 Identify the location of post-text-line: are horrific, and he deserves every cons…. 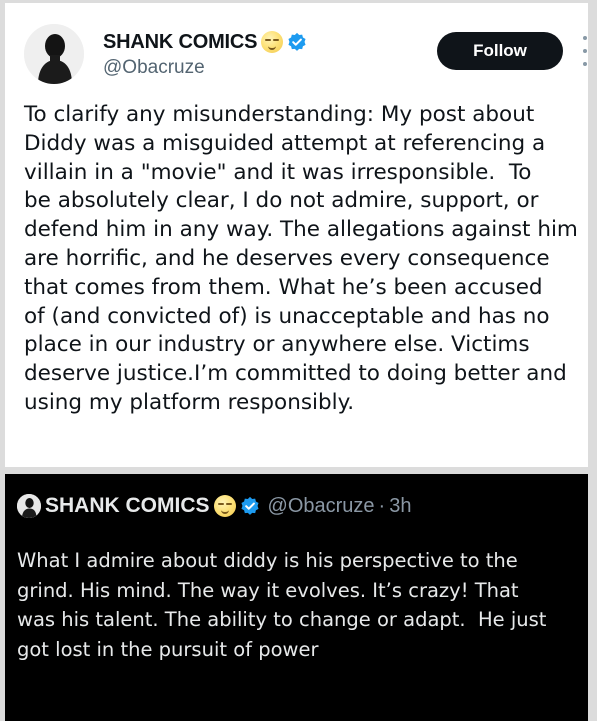
(287, 258).